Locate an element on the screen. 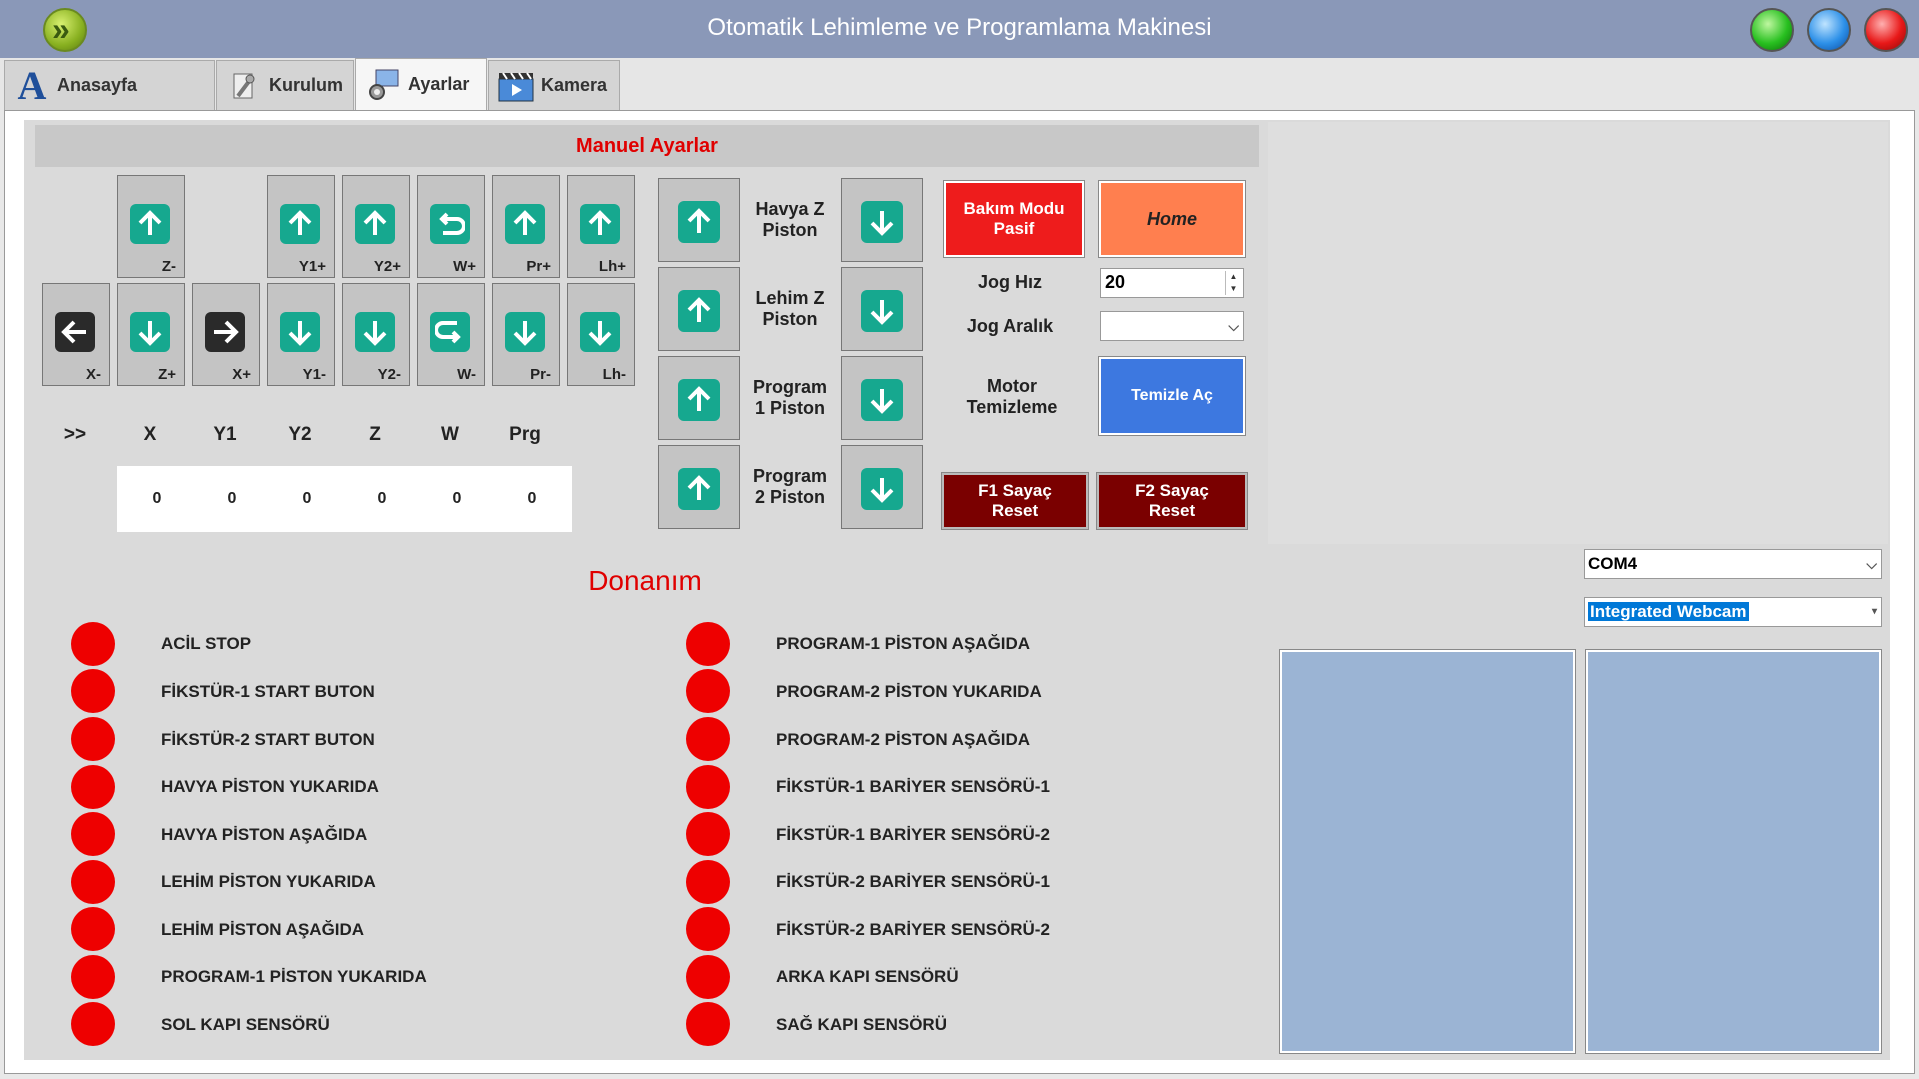 Image resolution: width=1919 pixels, height=1079 pixels. hardware-label: PROGRAM-2 PİSTON YUKARIDA is located at coordinates (909, 691).